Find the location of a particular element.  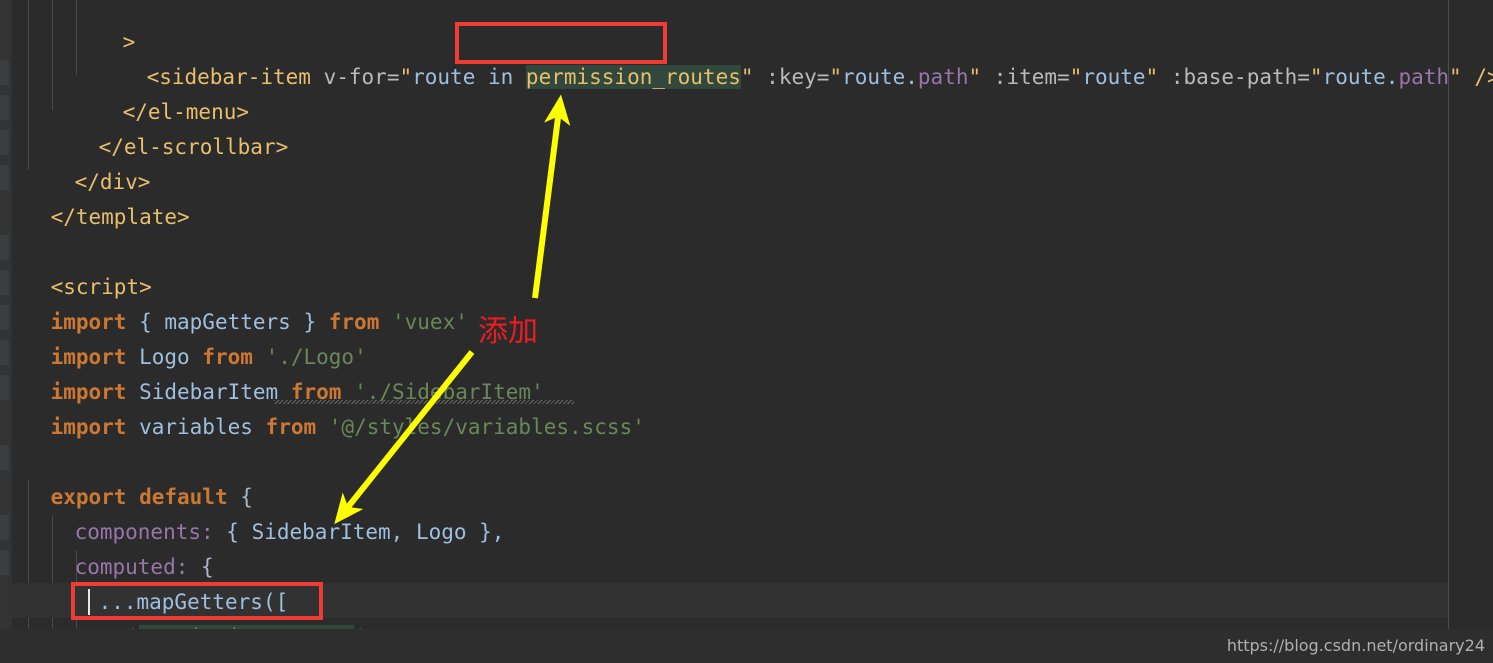

code-line-script-open: <script> is located at coordinates (76, 267).